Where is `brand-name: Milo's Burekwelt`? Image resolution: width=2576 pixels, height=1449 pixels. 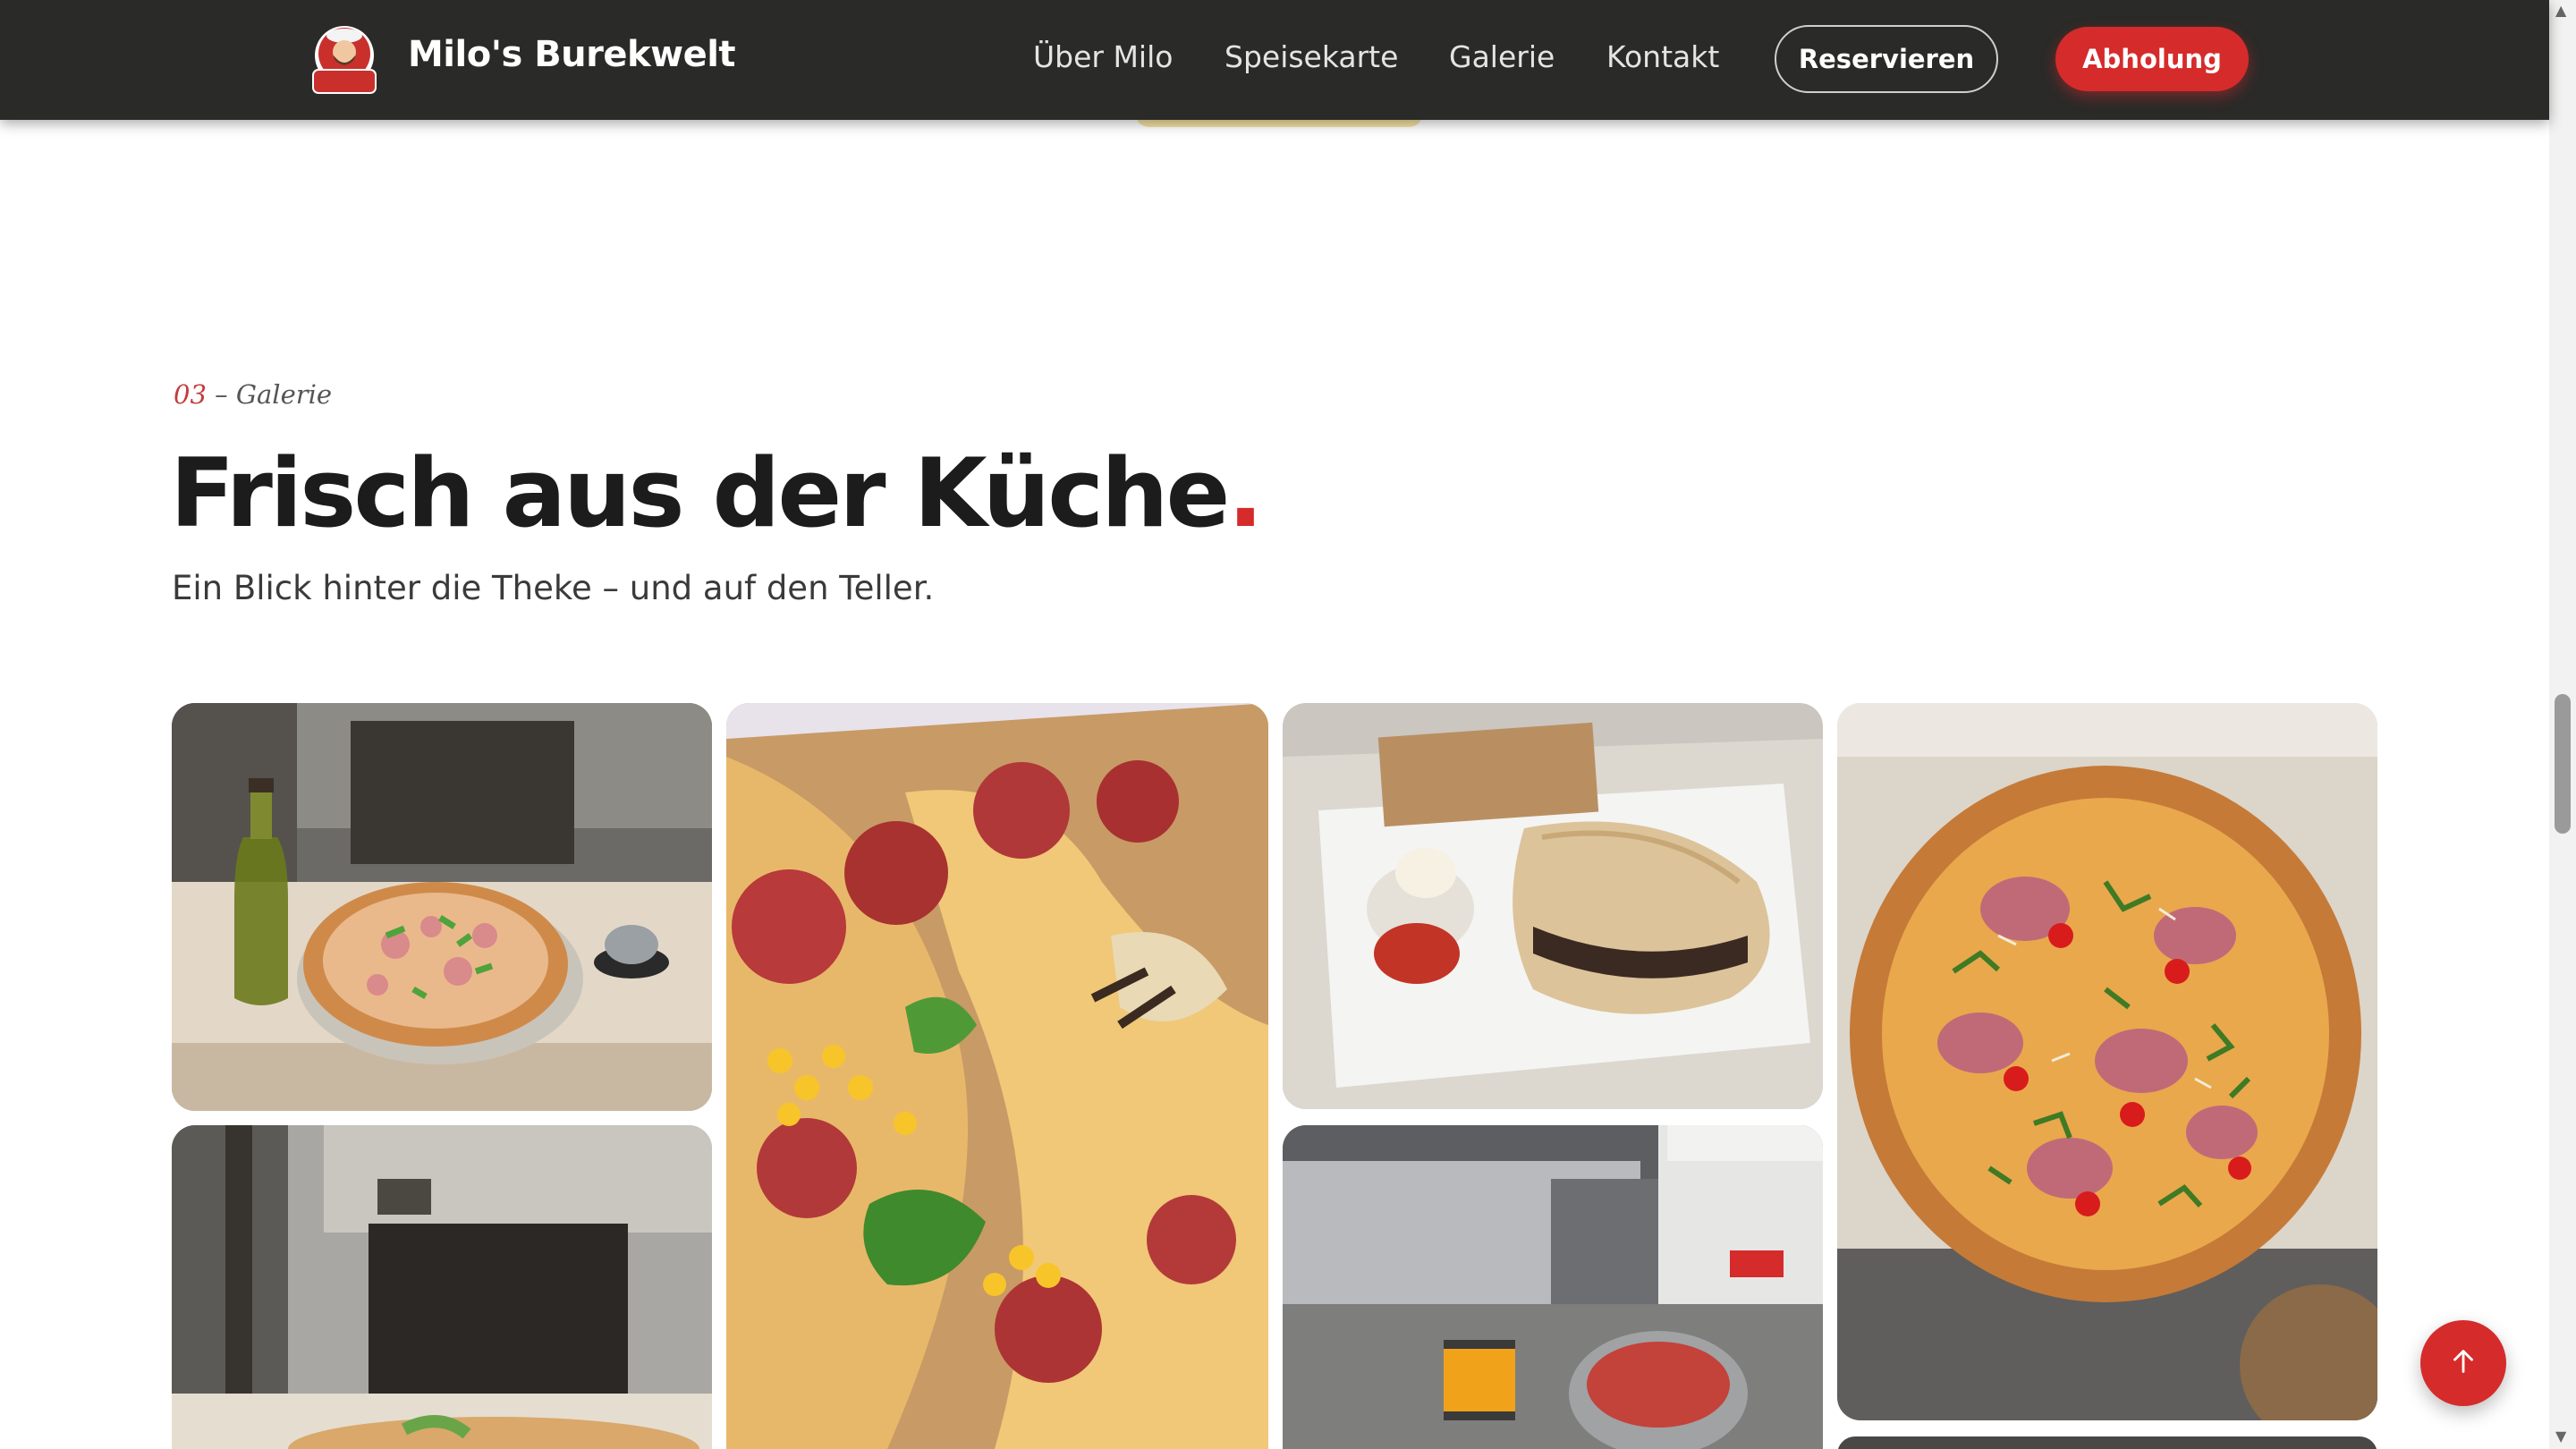 brand-name: Milo's Burekwelt is located at coordinates (572, 54).